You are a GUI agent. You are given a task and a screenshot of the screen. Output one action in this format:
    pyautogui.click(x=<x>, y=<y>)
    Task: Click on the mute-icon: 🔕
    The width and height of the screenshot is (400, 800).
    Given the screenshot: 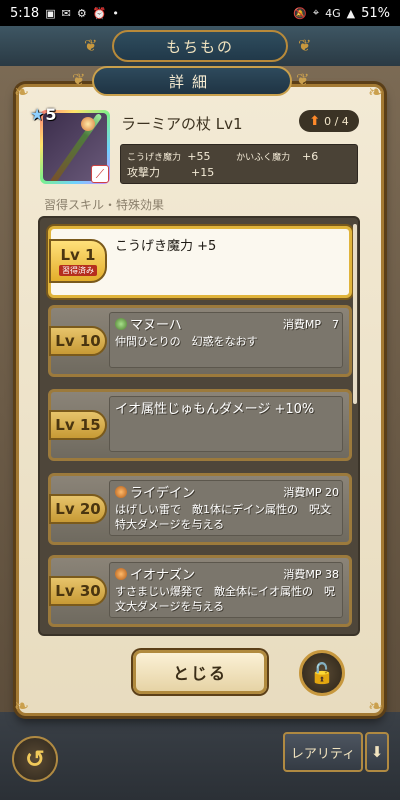 What is the action you would take?
    pyautogui.click(x=300, y=13)
    